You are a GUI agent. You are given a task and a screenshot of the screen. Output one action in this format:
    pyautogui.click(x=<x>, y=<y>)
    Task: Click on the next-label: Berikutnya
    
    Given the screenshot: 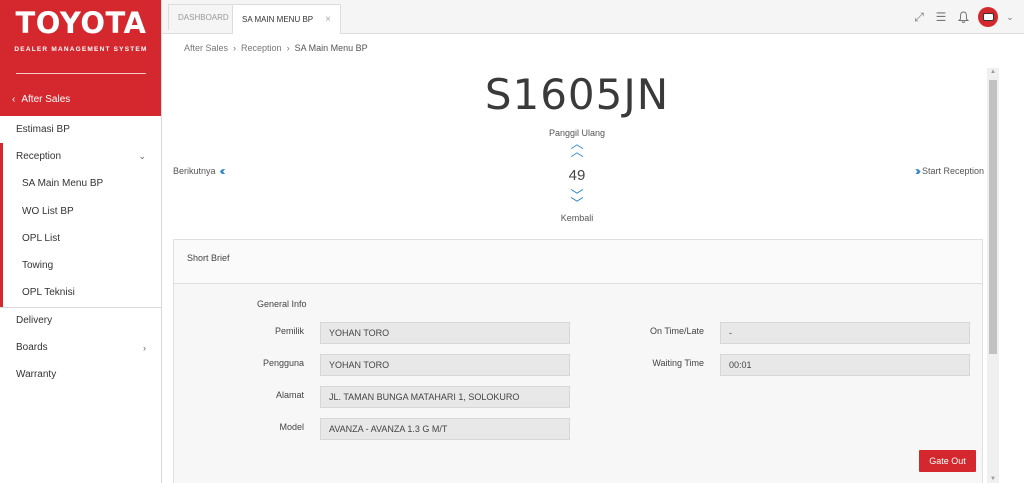 What is the action you would take?
    pyautogui.click(x=194, y=171)
    